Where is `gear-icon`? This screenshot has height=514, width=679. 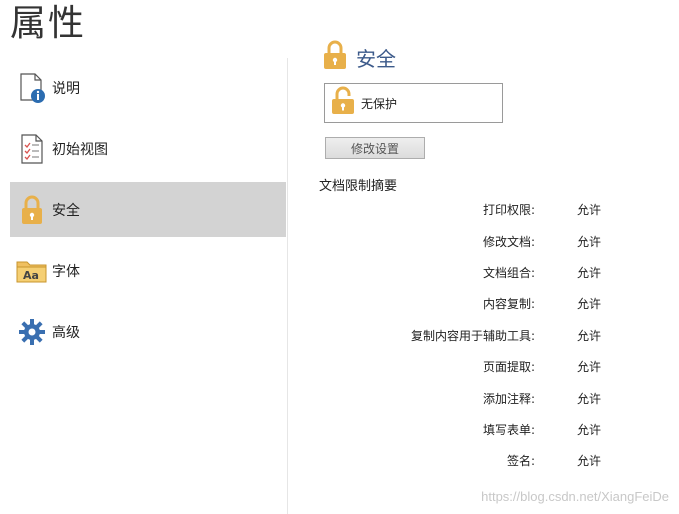
gear-icon is located at coordinates (32, 332).